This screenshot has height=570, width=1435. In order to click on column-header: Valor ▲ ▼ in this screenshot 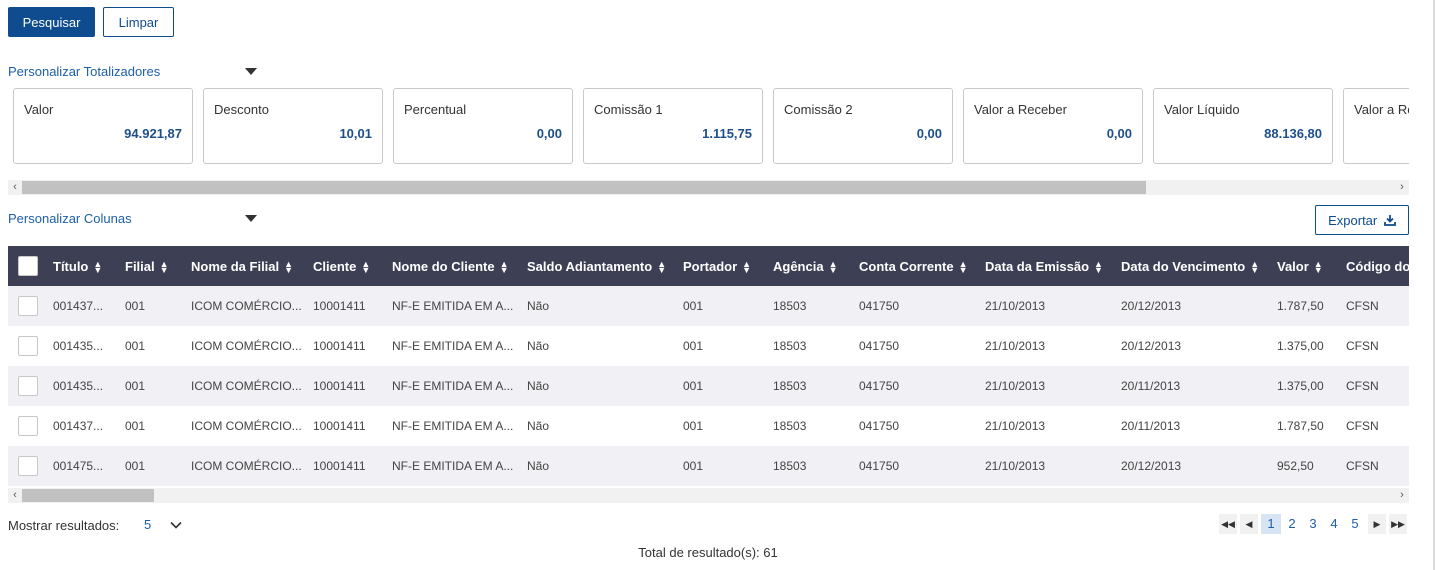, I will do `click(1303, 266)`.